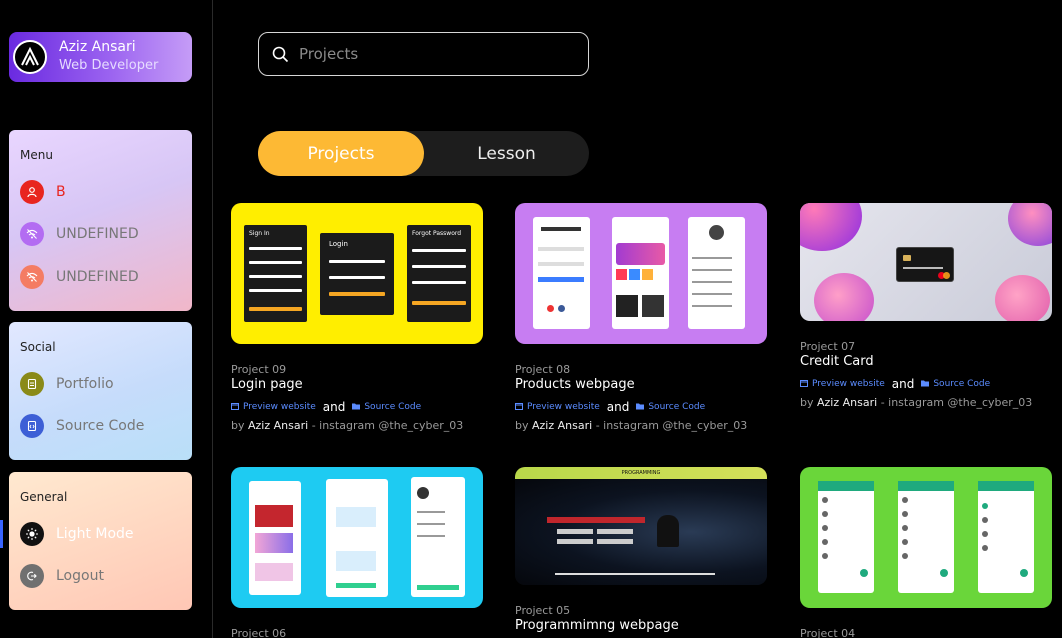  I want to click on project-title: Products webpage, so click(575, 384).